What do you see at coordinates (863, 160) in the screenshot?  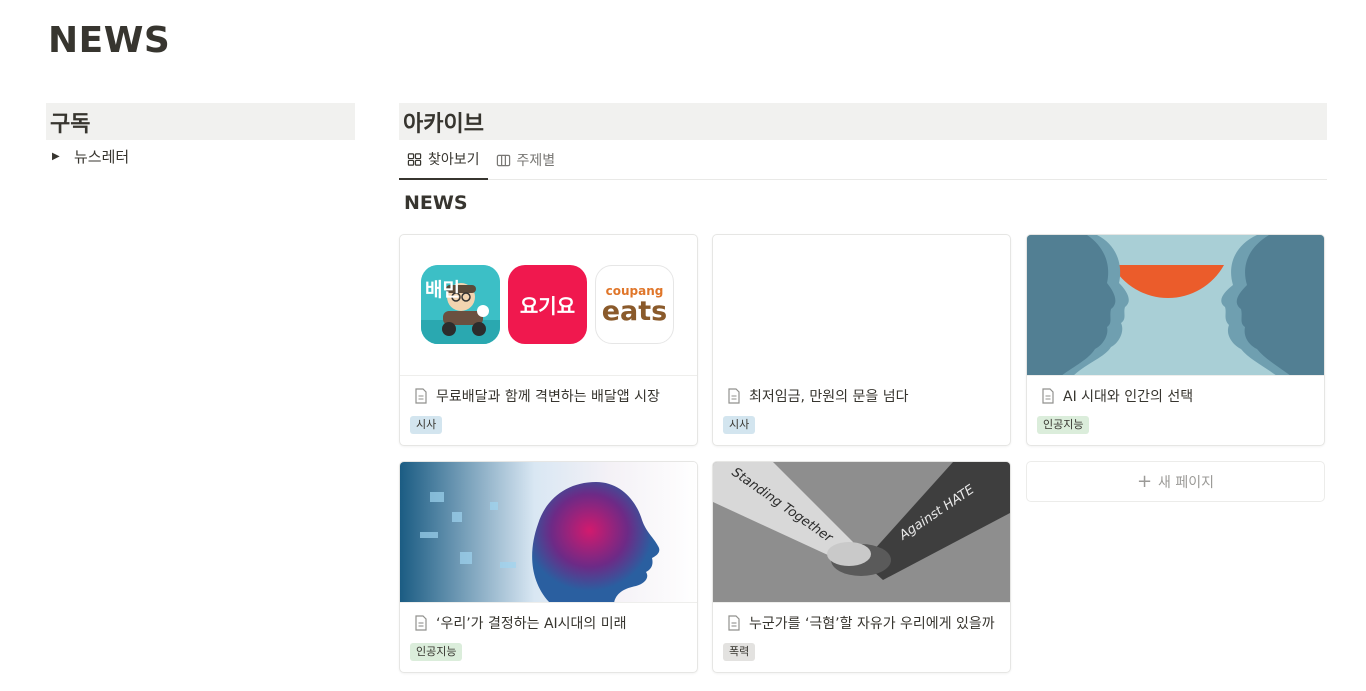 I see `view-tabs: 찾아보기 주제별` at bounding box center [863, 160].